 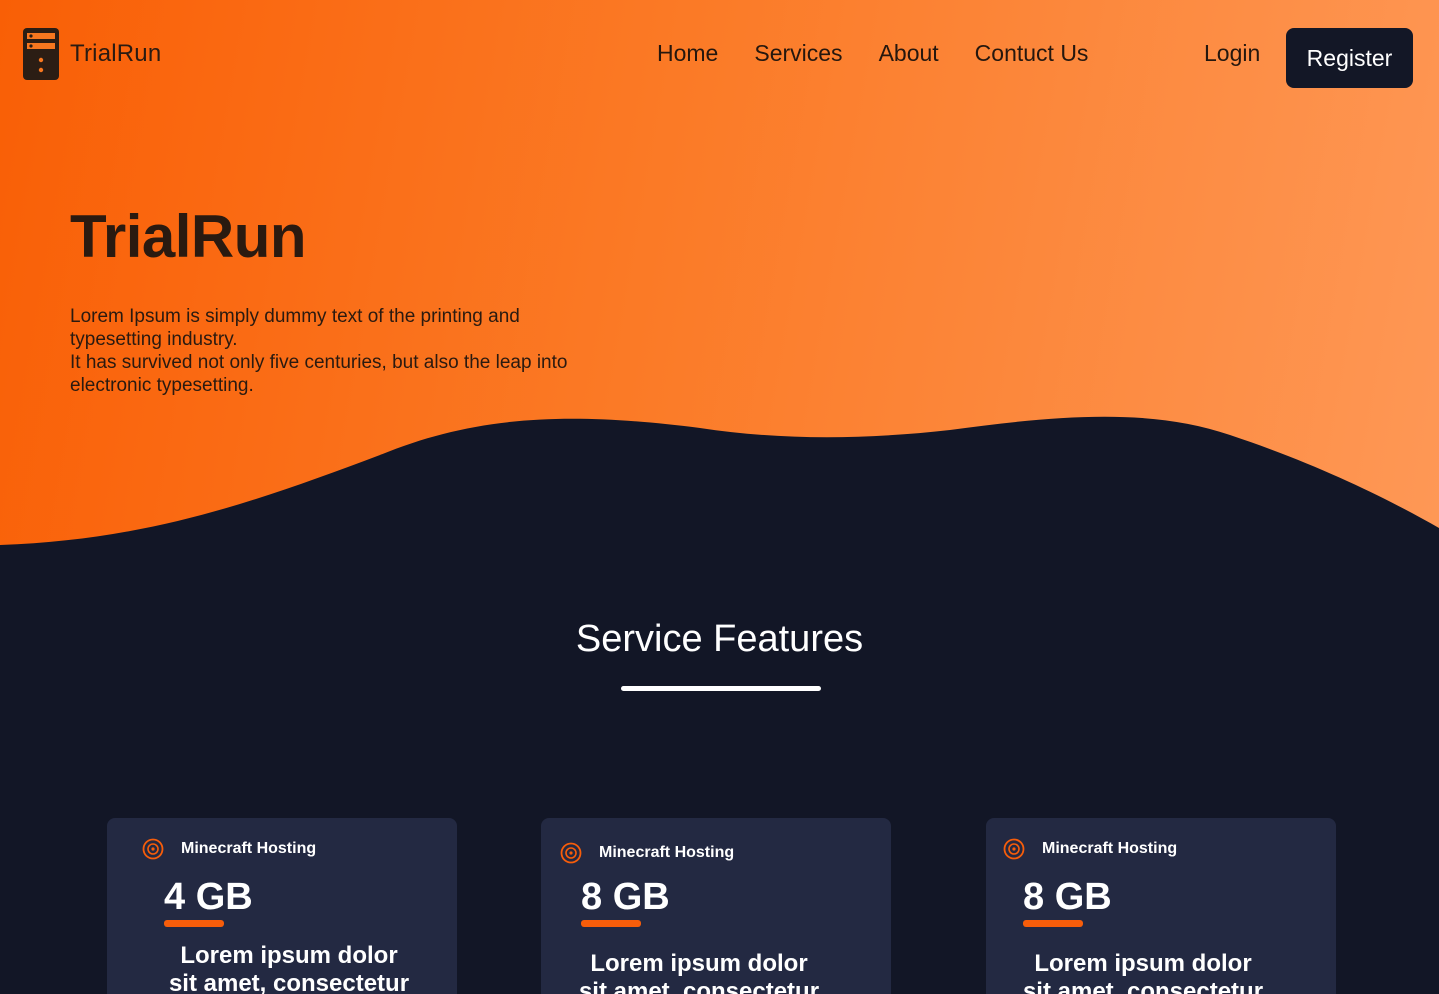 What do you see at coordinates (687, 53) in the screenshot?
I see `nav-home: Home` at bounding box center [687, 53].